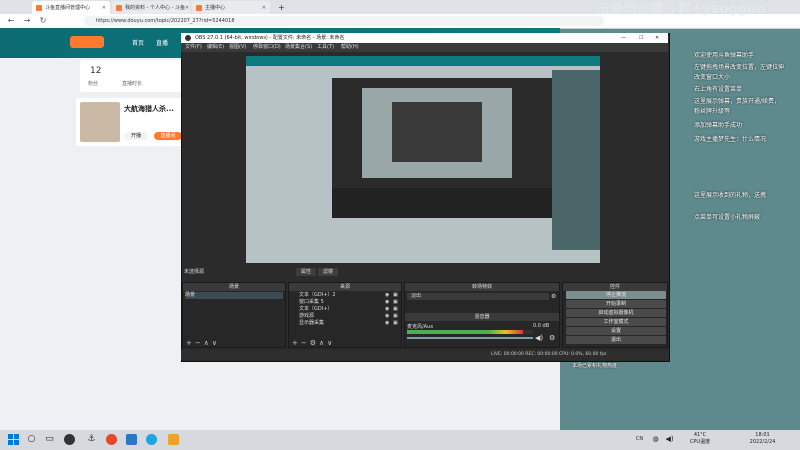 The height and width of the screenshot is (450, 800). Describe the element at coordinates (93, 84) in the screenshot. I see `stats-label: 粉丝` at that location.